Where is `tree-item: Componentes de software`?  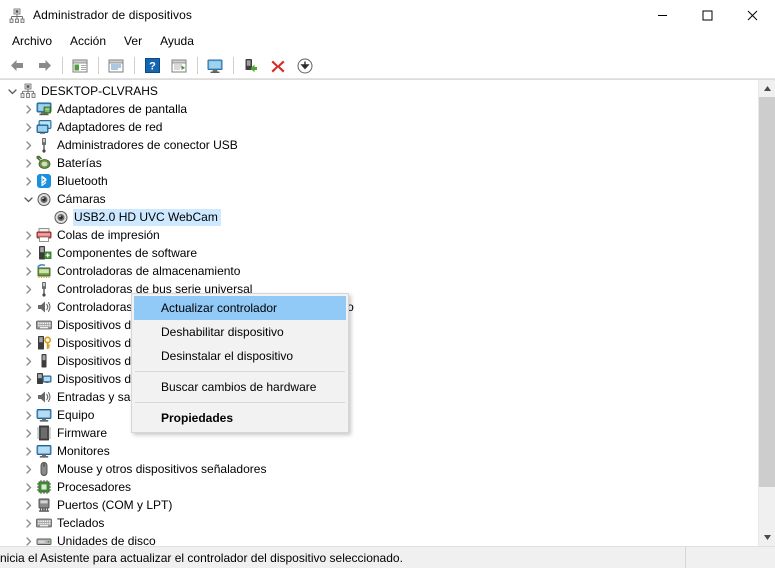
tree-item: Componentes de software is located at coordinates (379, 253).